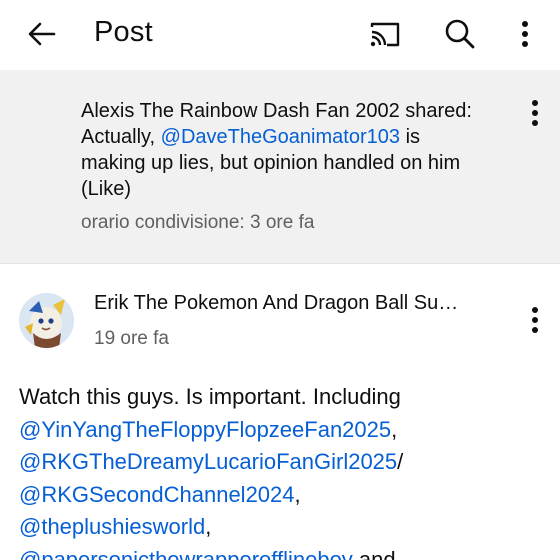  Describe the element at coordinates (208, 461) in the screenshot. I see `mention-link: @RKGTheDreamyLucarioFanGirl2025` at that location.